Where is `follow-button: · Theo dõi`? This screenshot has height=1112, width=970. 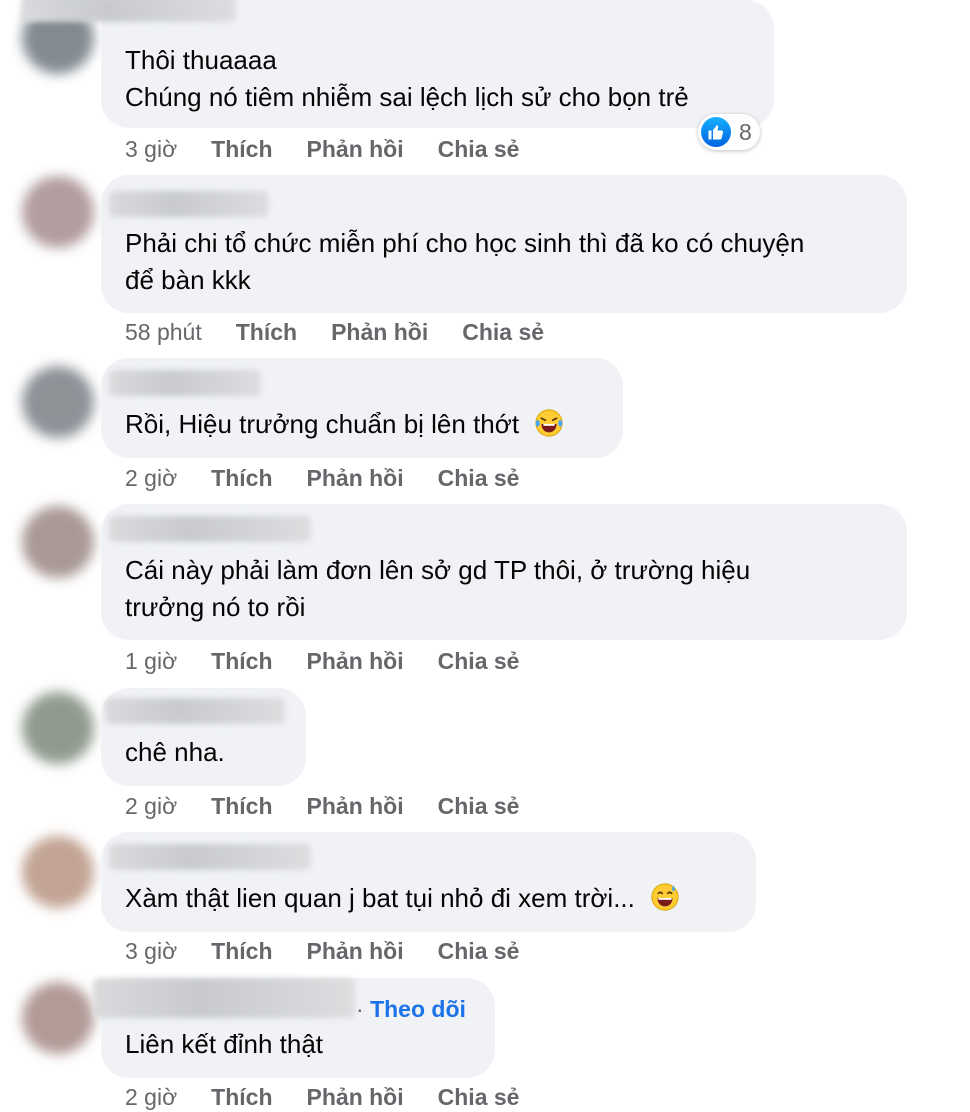 follow-button: · Theo dõi is located at coordinates (411, 1009).